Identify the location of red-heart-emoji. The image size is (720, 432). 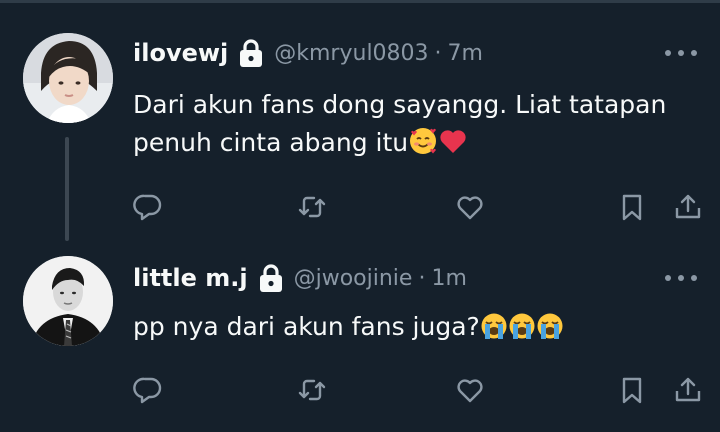
(453, 141).